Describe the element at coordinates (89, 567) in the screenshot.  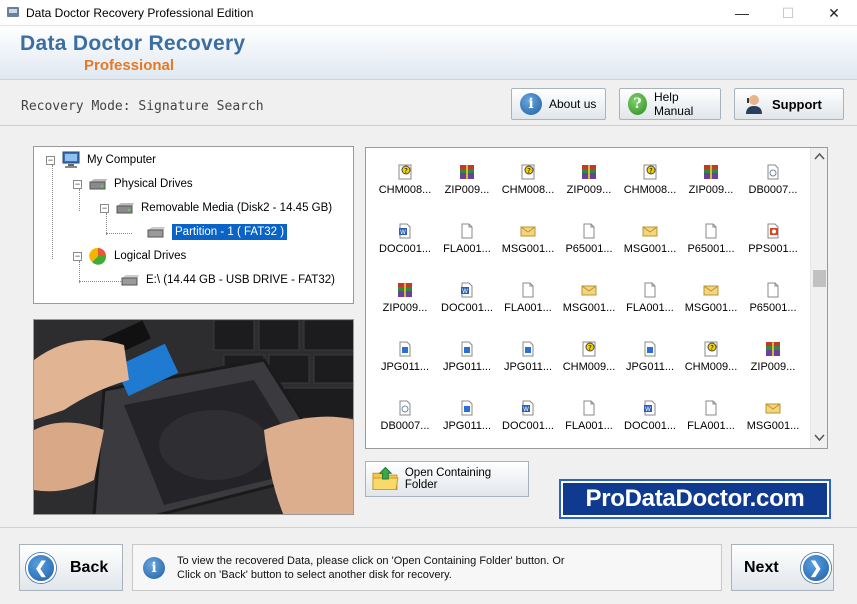
I see `back-label: Back` at that location.